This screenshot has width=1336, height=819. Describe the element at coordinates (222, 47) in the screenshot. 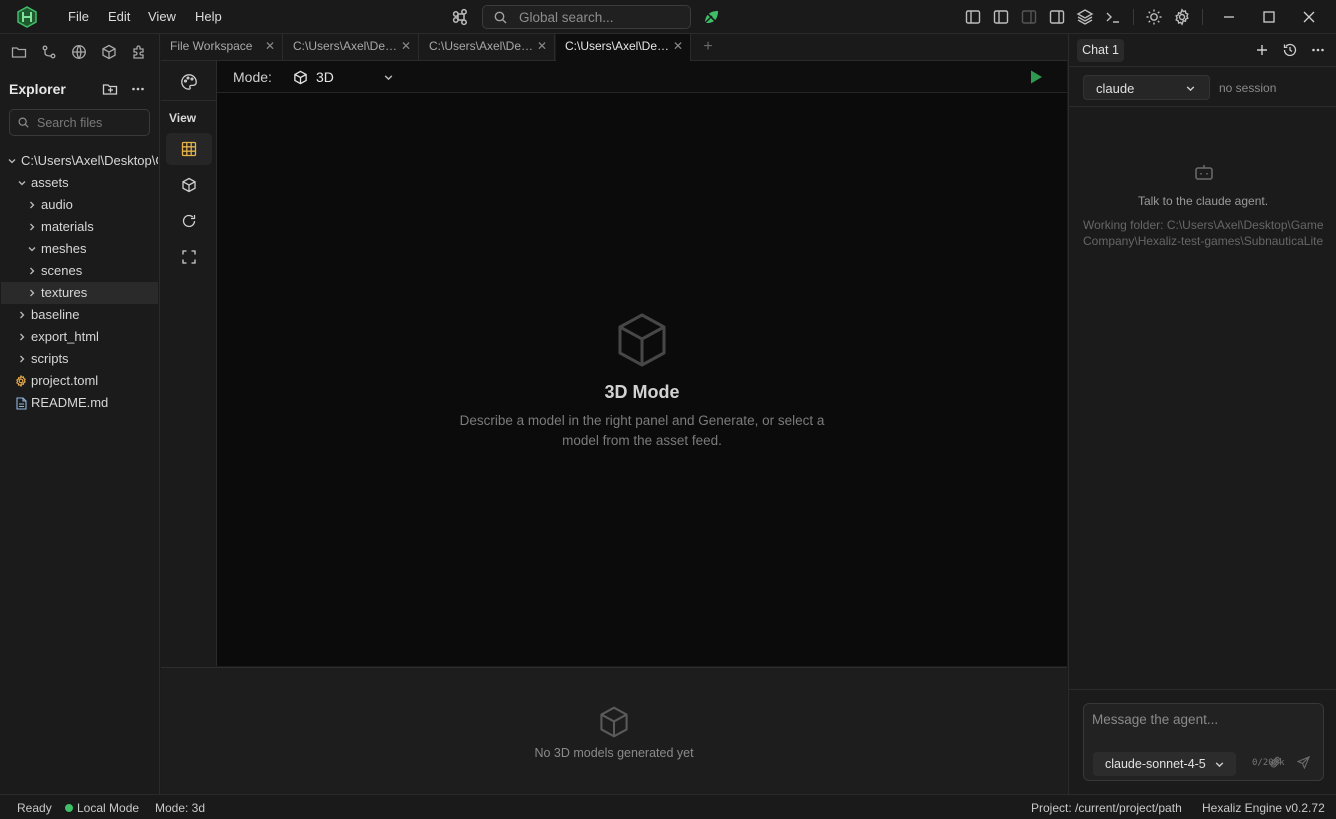

I see `tab-file-workspace: File Workspace ✕` at that location.